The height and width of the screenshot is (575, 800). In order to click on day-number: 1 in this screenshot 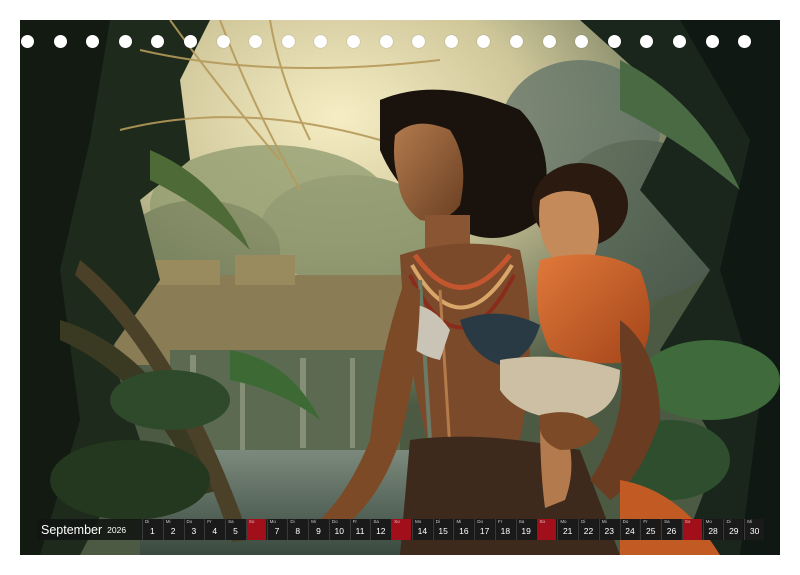, I will do `click(152, 531)`.